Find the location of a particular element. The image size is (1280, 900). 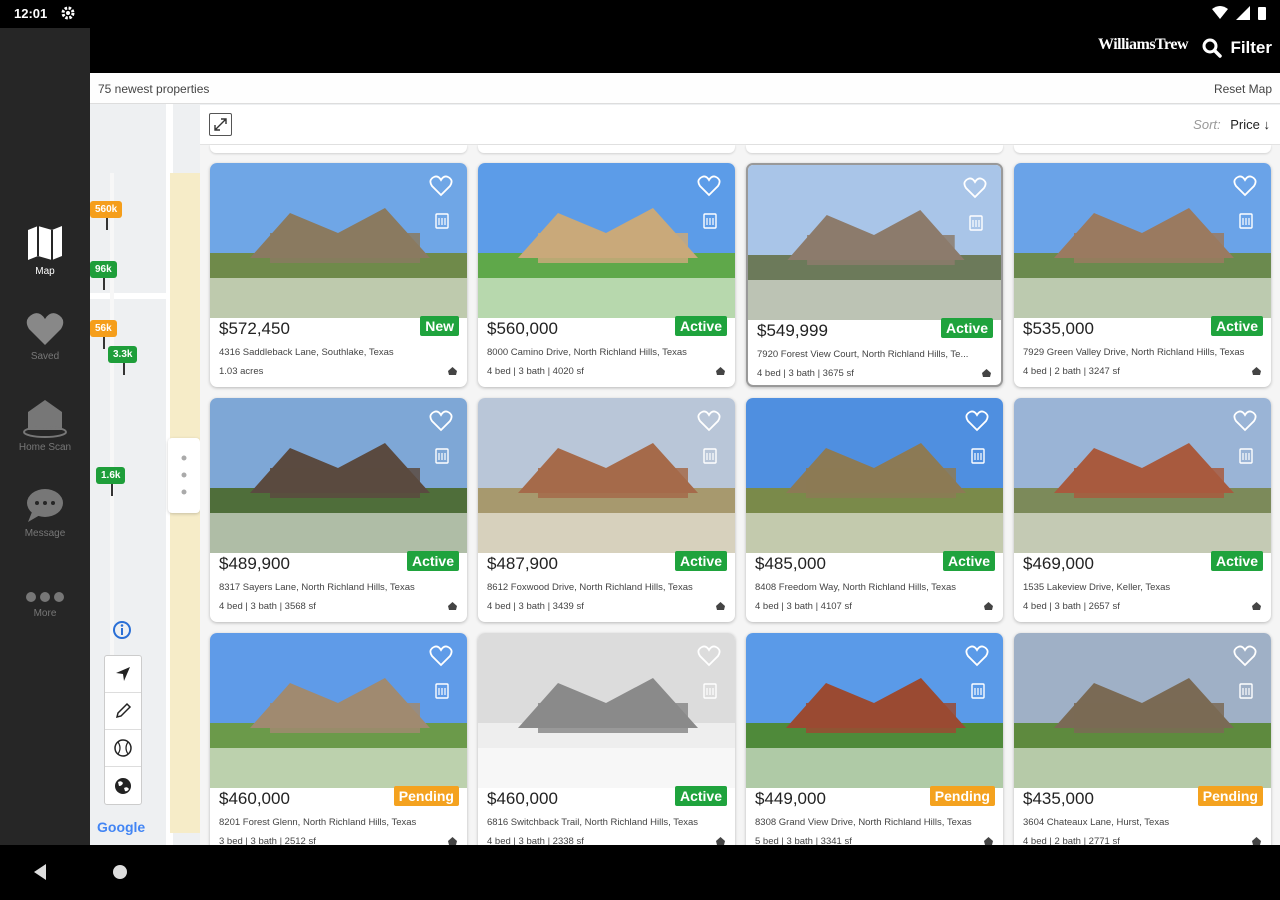

map-pin: 96k is located at coordinates (103, 275).